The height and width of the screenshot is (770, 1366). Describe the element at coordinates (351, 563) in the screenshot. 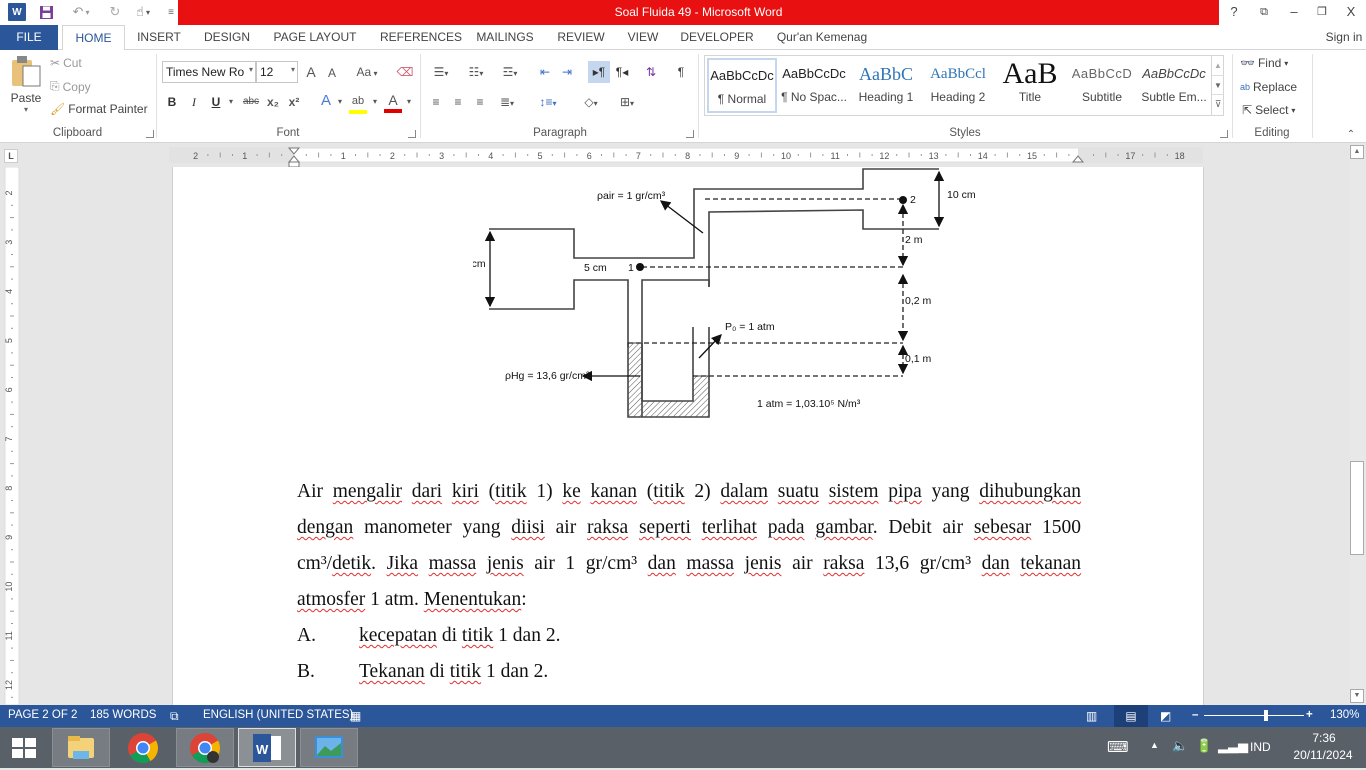

I see `misspelled-word: detik` at that location.